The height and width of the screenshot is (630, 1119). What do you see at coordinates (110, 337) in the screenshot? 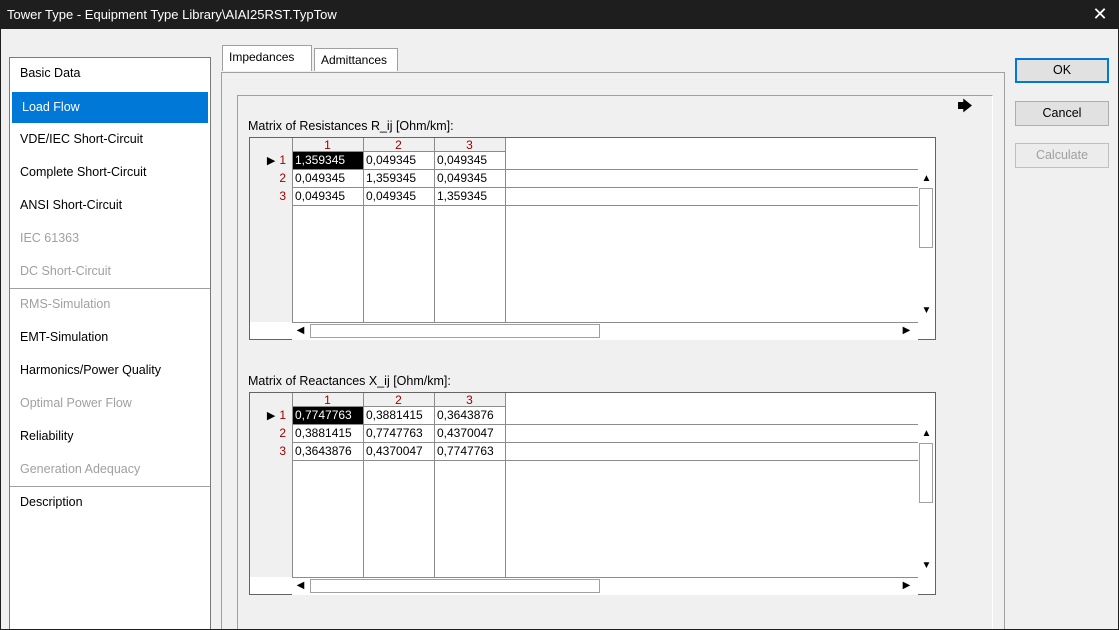
I see `sidebar-item-emt-simulation: EMT-Simulation` at bounding box center [110, 337].